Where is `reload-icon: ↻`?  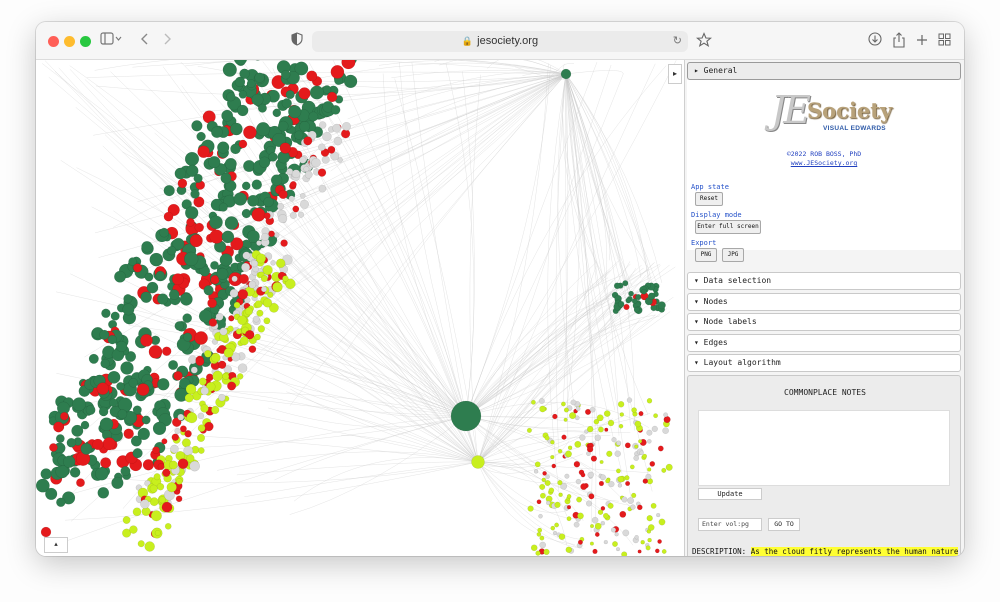 reload-icon: ↻ is located at coordinates (677, 41).